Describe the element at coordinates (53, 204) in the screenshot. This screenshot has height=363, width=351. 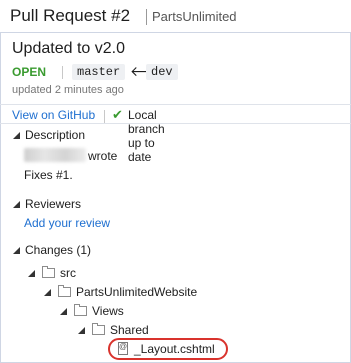
I see `reviewers-heading: Reviewers` at that location.